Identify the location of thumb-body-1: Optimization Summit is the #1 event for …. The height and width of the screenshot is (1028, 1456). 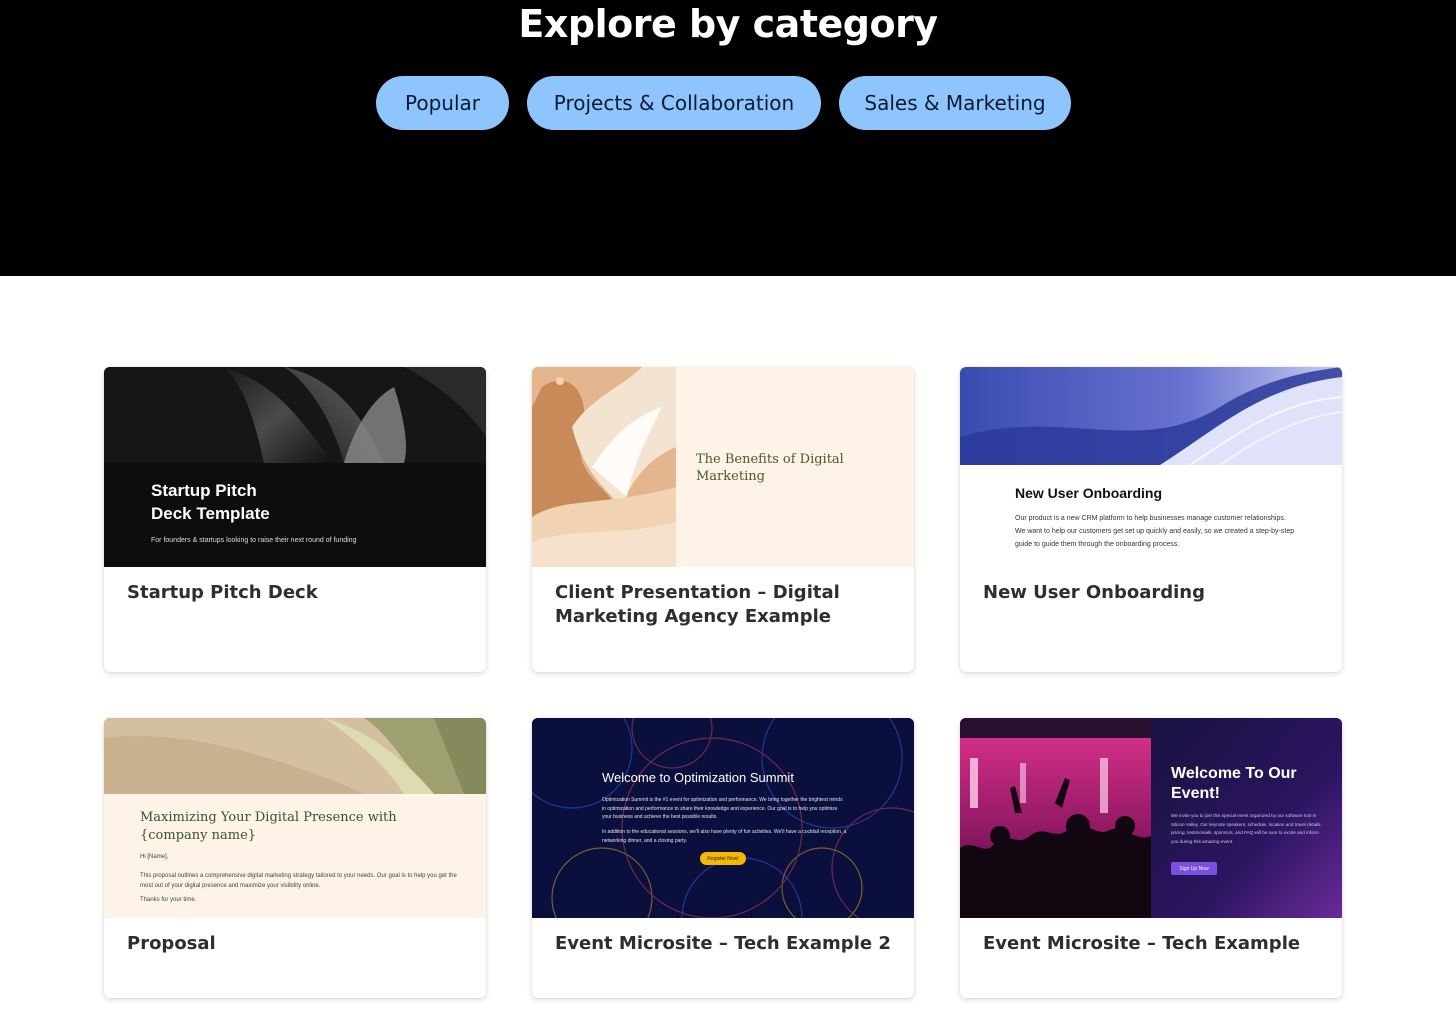
(722, 808).